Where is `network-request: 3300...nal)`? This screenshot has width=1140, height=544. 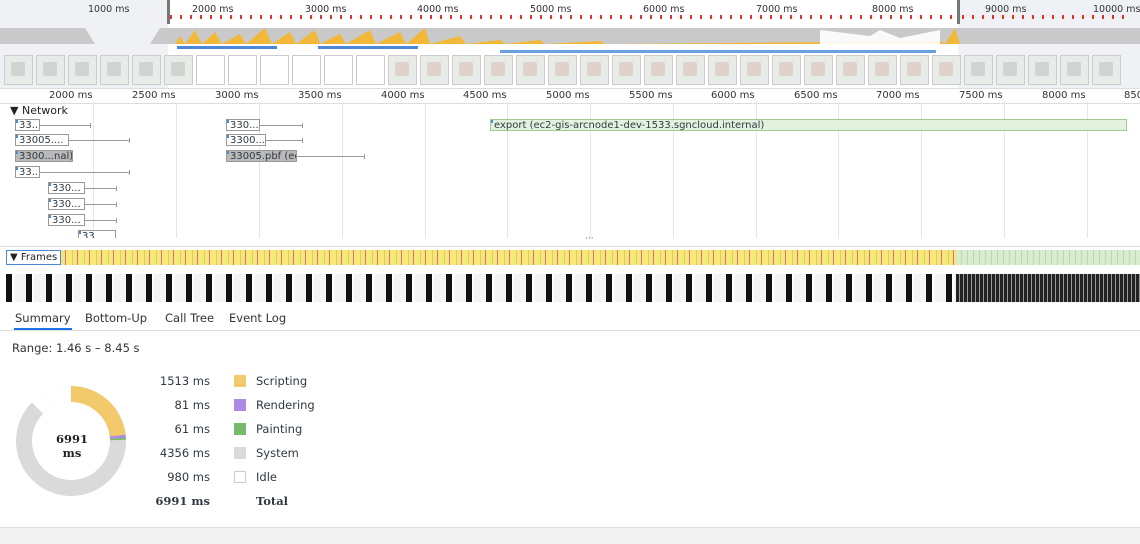
network-request: 3300...nal) is located at coordinates (44, 156).